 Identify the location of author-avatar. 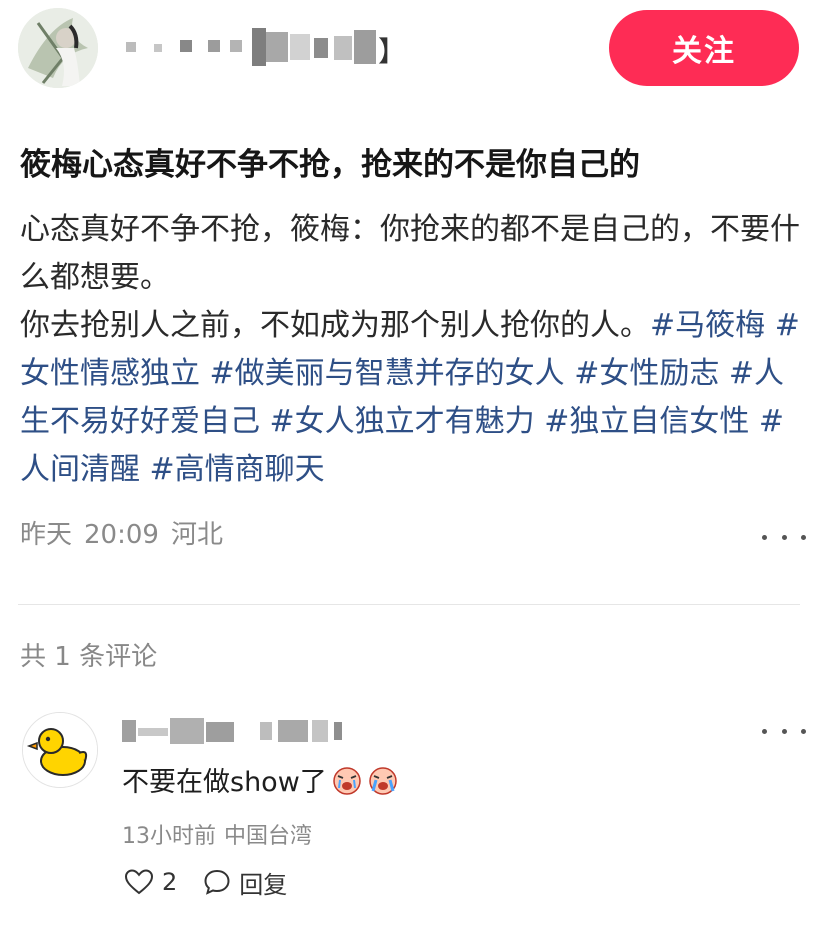
(58, 48).